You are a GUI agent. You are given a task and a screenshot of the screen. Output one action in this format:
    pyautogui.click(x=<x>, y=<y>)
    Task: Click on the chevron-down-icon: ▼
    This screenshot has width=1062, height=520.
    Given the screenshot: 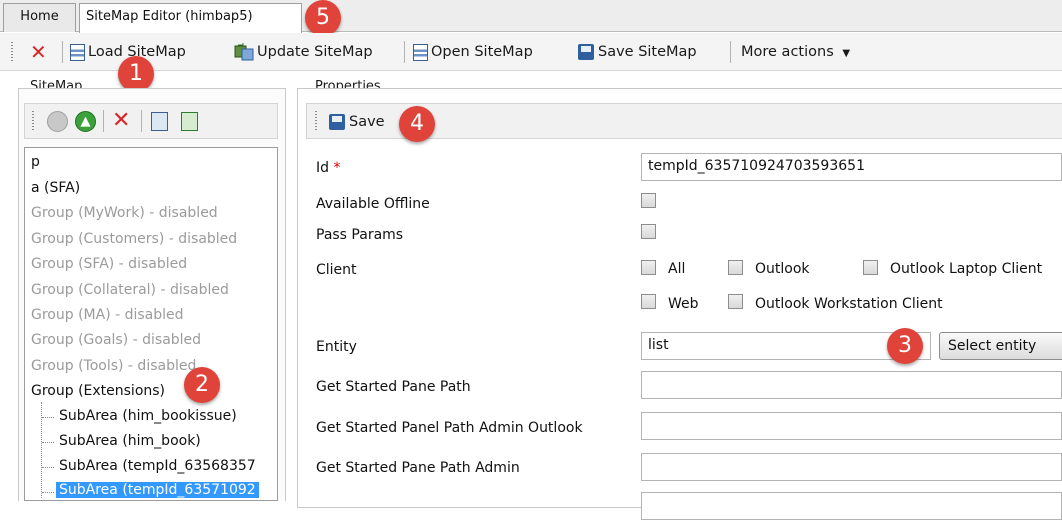 What is the action you would take?
    pyautogui.click(x=846, y=53)
    